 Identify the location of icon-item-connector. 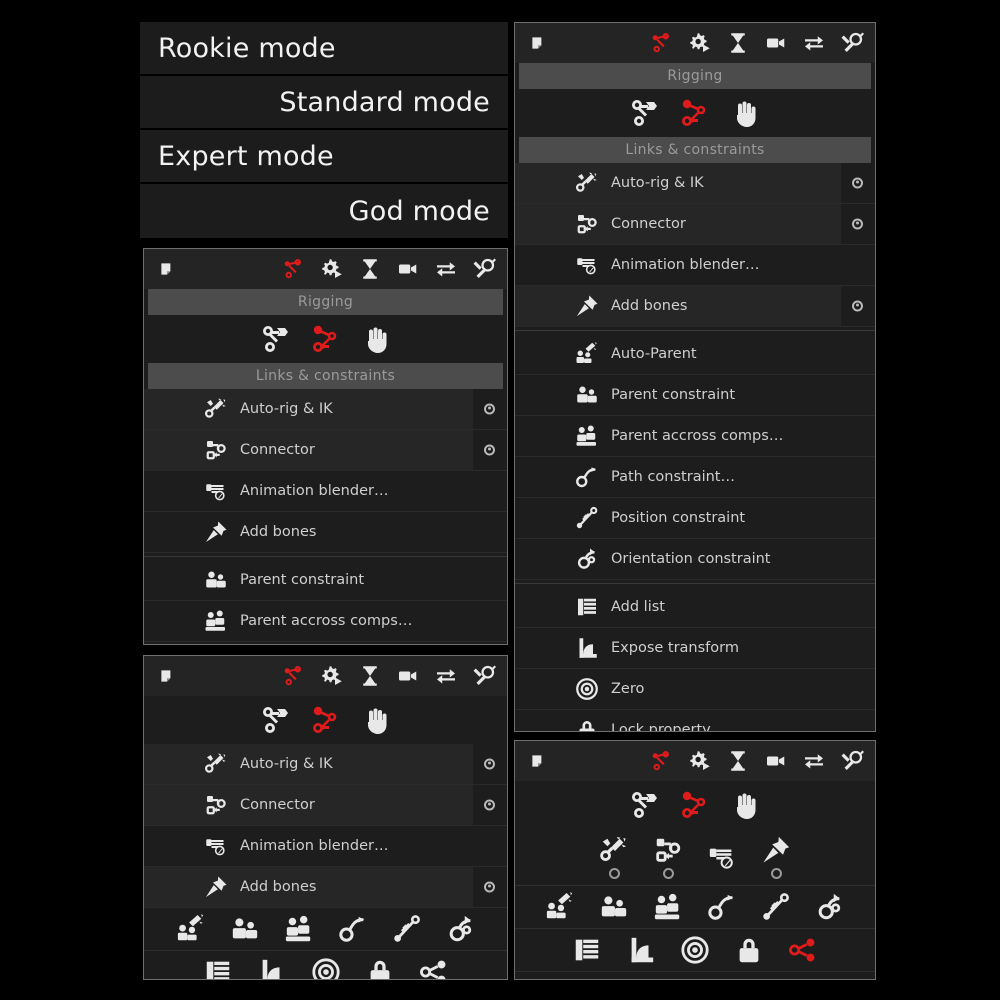
(668, 857).